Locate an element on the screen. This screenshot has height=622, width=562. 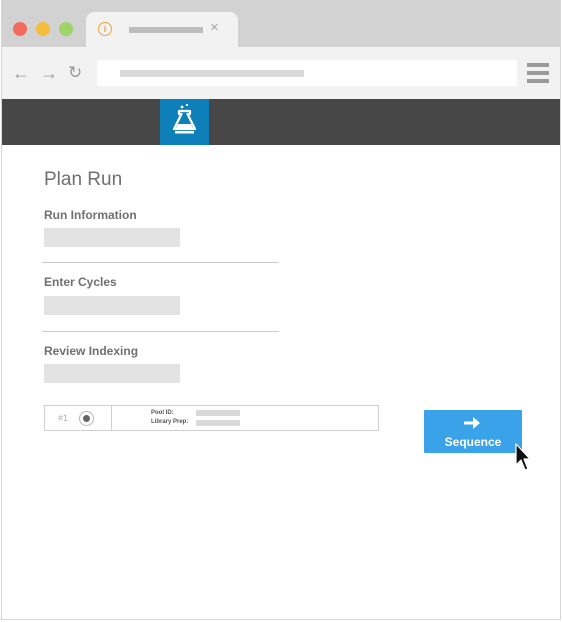
pool-id-label: Pool ID: is located at coordinates (162, 413).